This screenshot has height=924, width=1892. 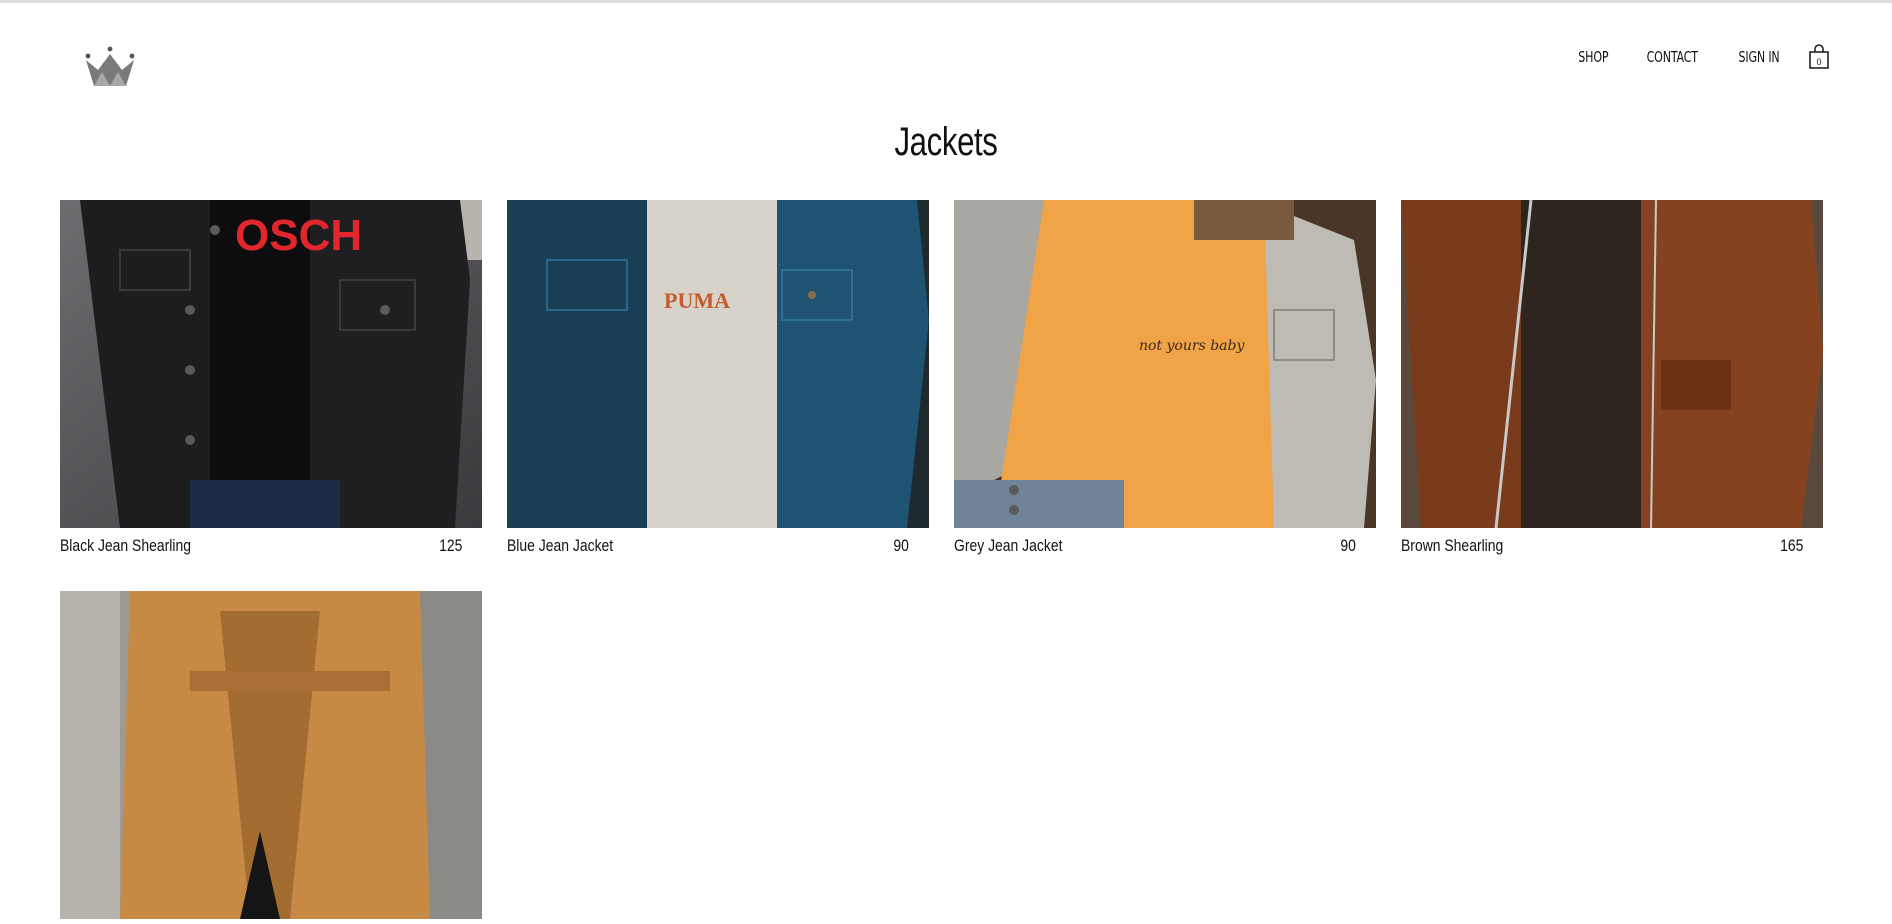 What do you see at coordinates (1758, 57) in the screenshot?
I see `nav-signin-link: SIGN IN` at bounding box center [1758, 57].